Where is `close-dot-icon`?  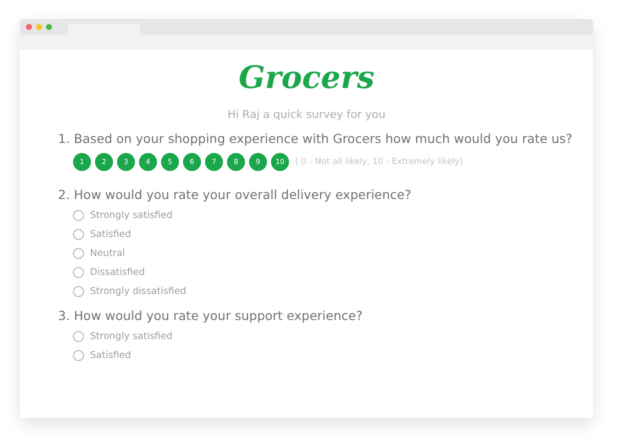 close-dot-icon is located at coordinates (29, 27).